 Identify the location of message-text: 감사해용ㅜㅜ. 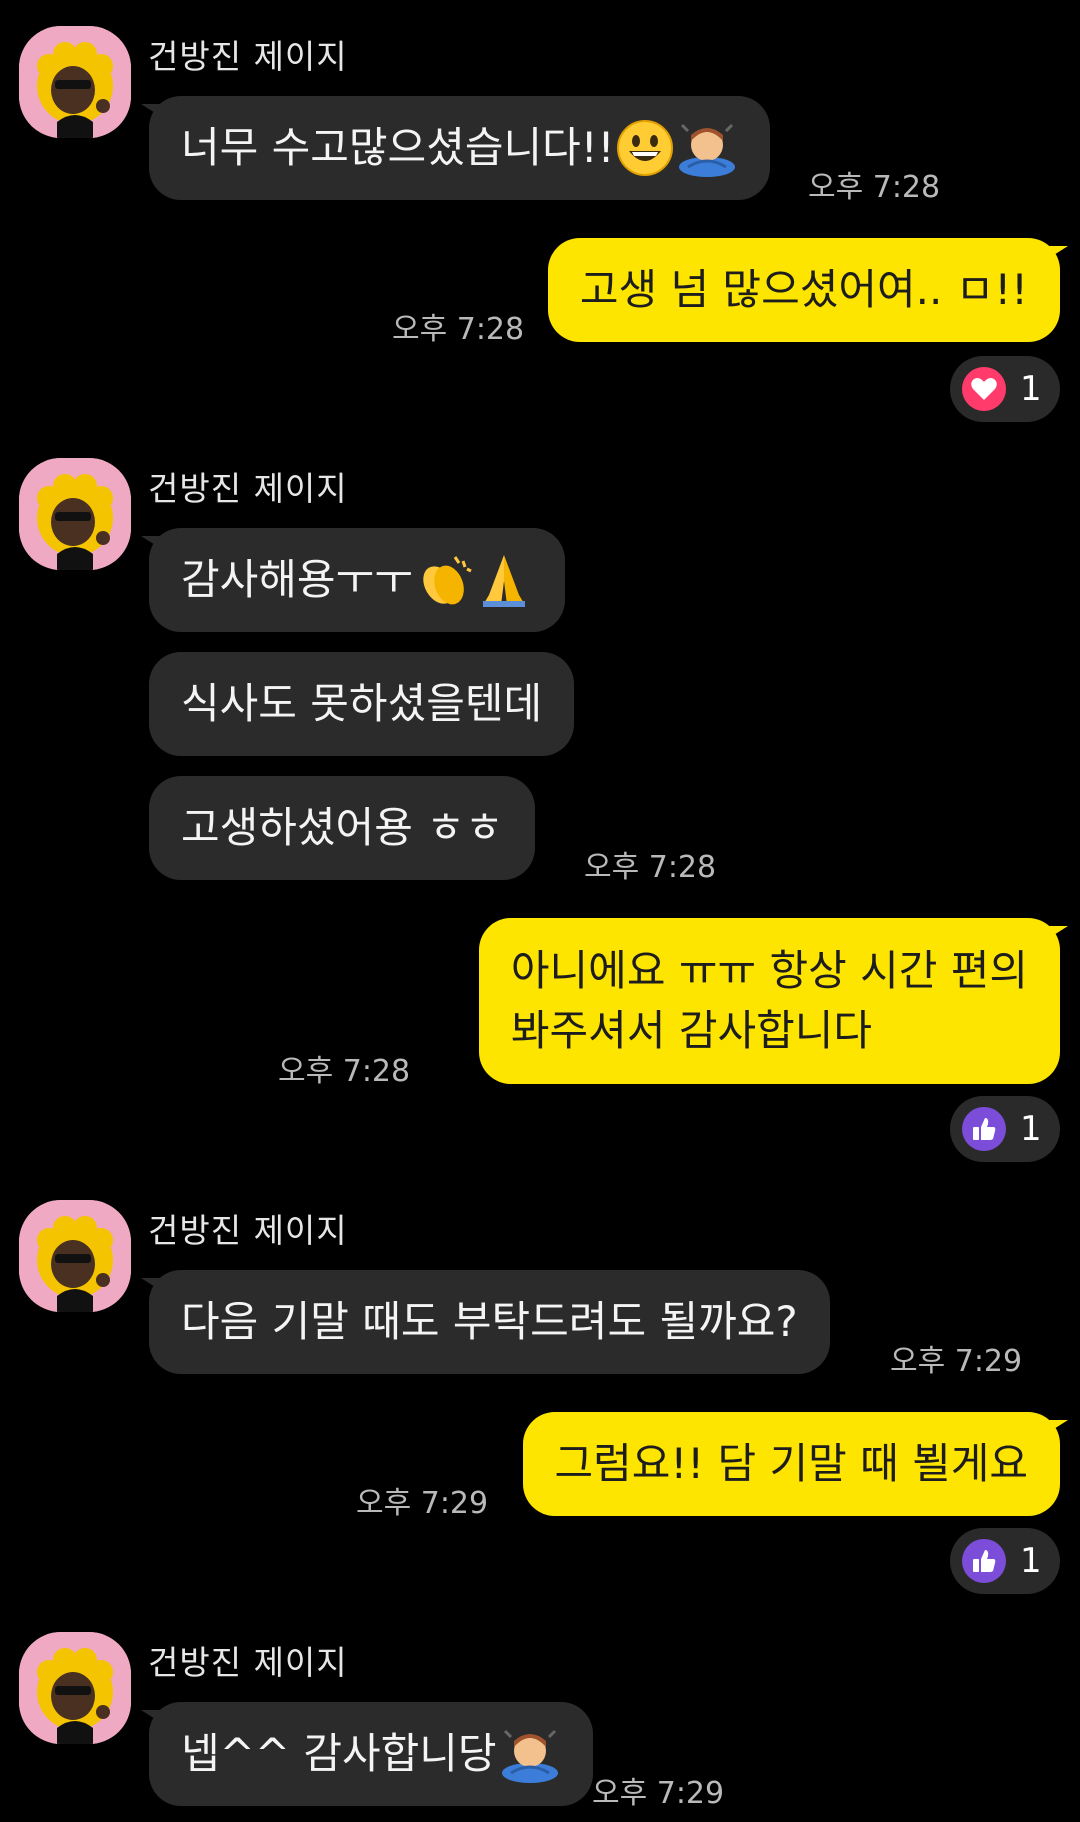
(297, 579).